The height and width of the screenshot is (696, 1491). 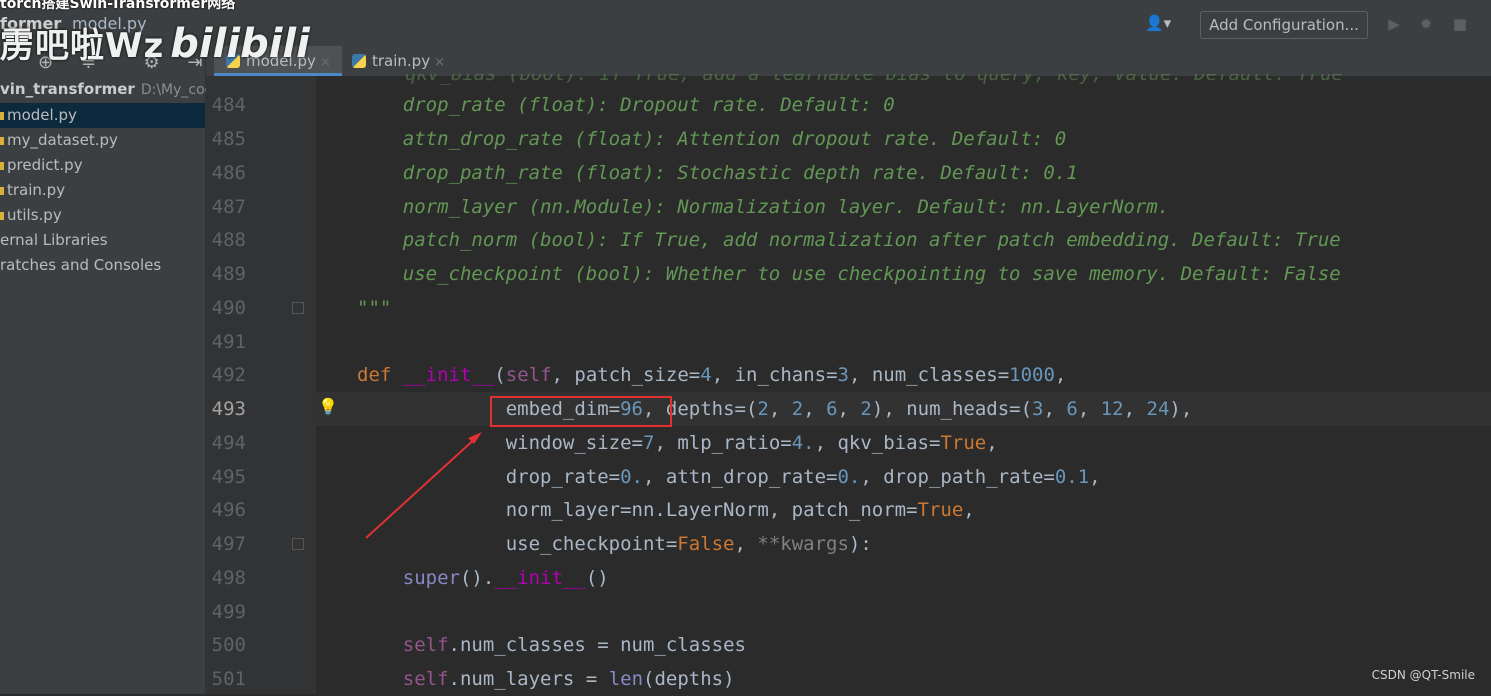 I want to click on line-number: 498, so click(x=228, y=578).